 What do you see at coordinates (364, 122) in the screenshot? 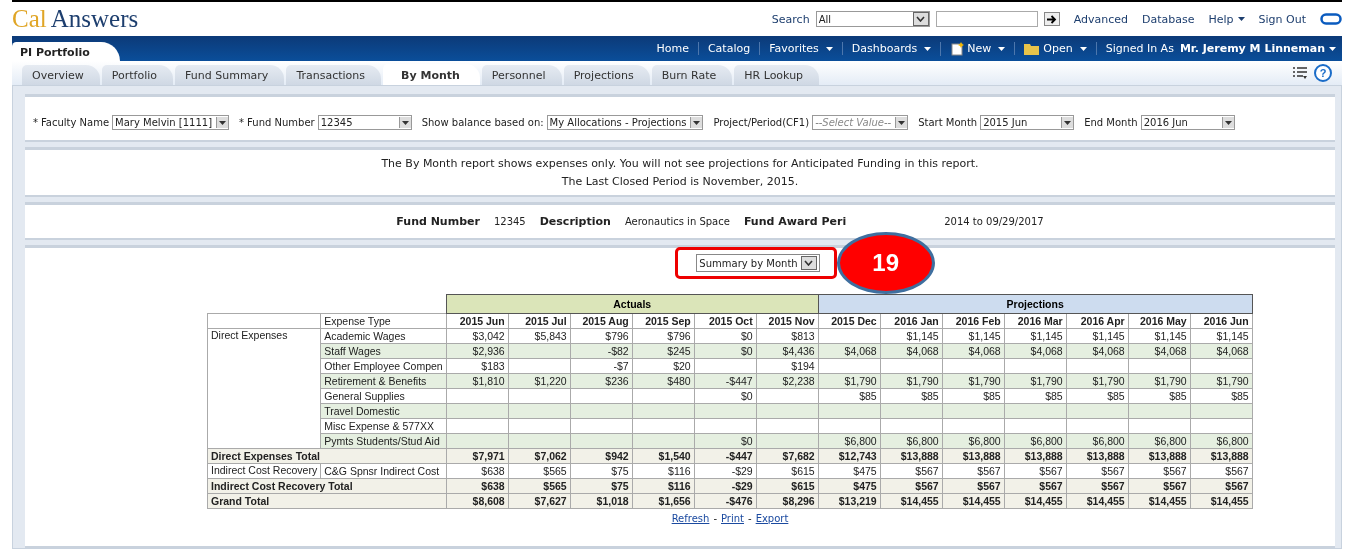
I see `filter-dropdown: 12345` at bounding box center [364, 122].